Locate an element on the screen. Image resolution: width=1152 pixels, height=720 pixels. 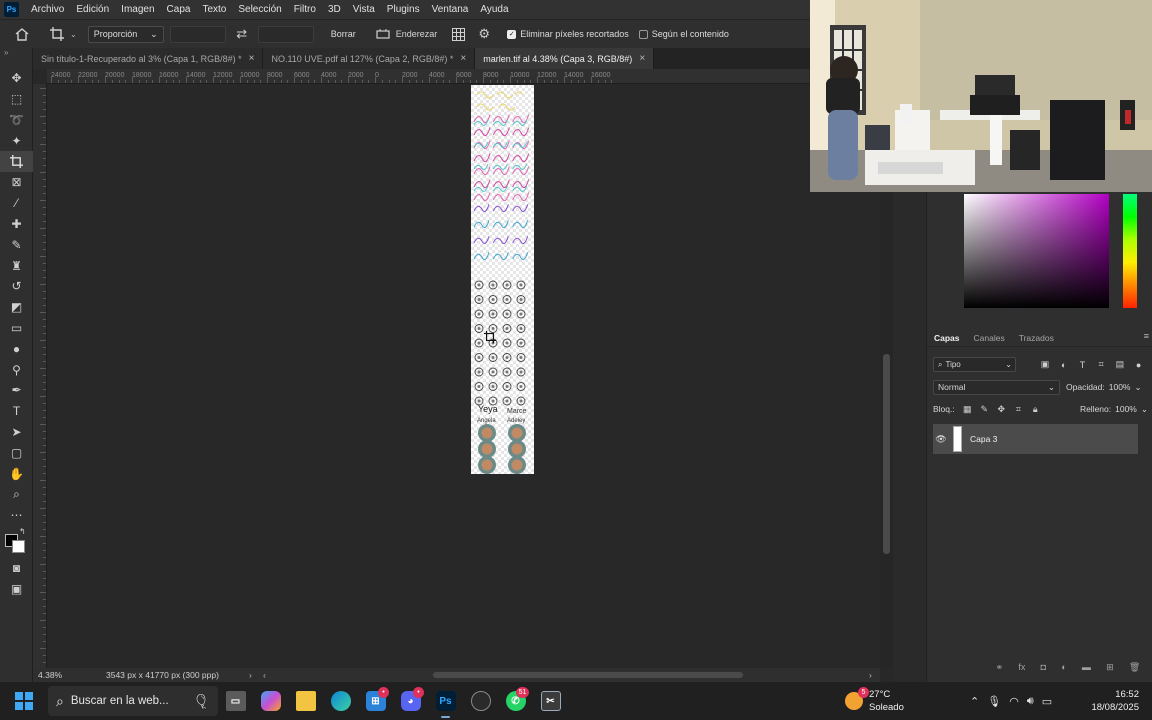
taskbar-search: ⌕ Buscar en la web... 🎈︎ is located at coordinates (133, 701).